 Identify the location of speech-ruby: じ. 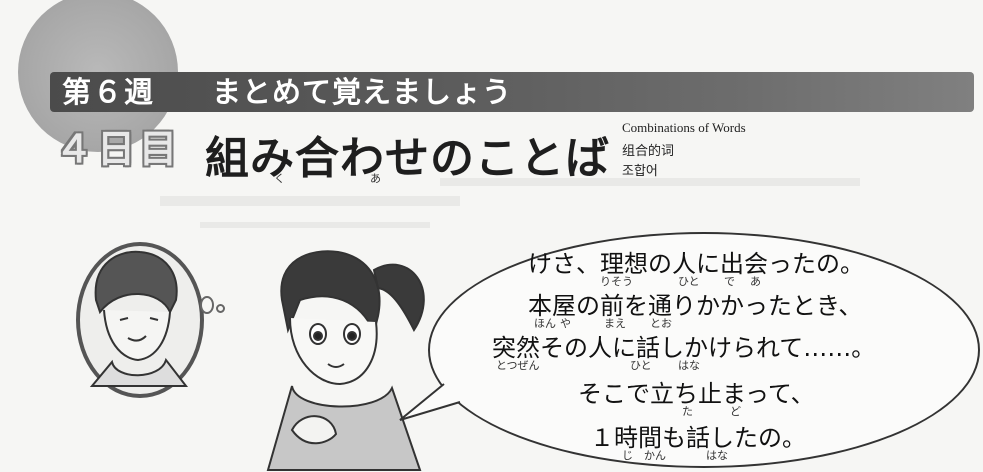
(627, 455).